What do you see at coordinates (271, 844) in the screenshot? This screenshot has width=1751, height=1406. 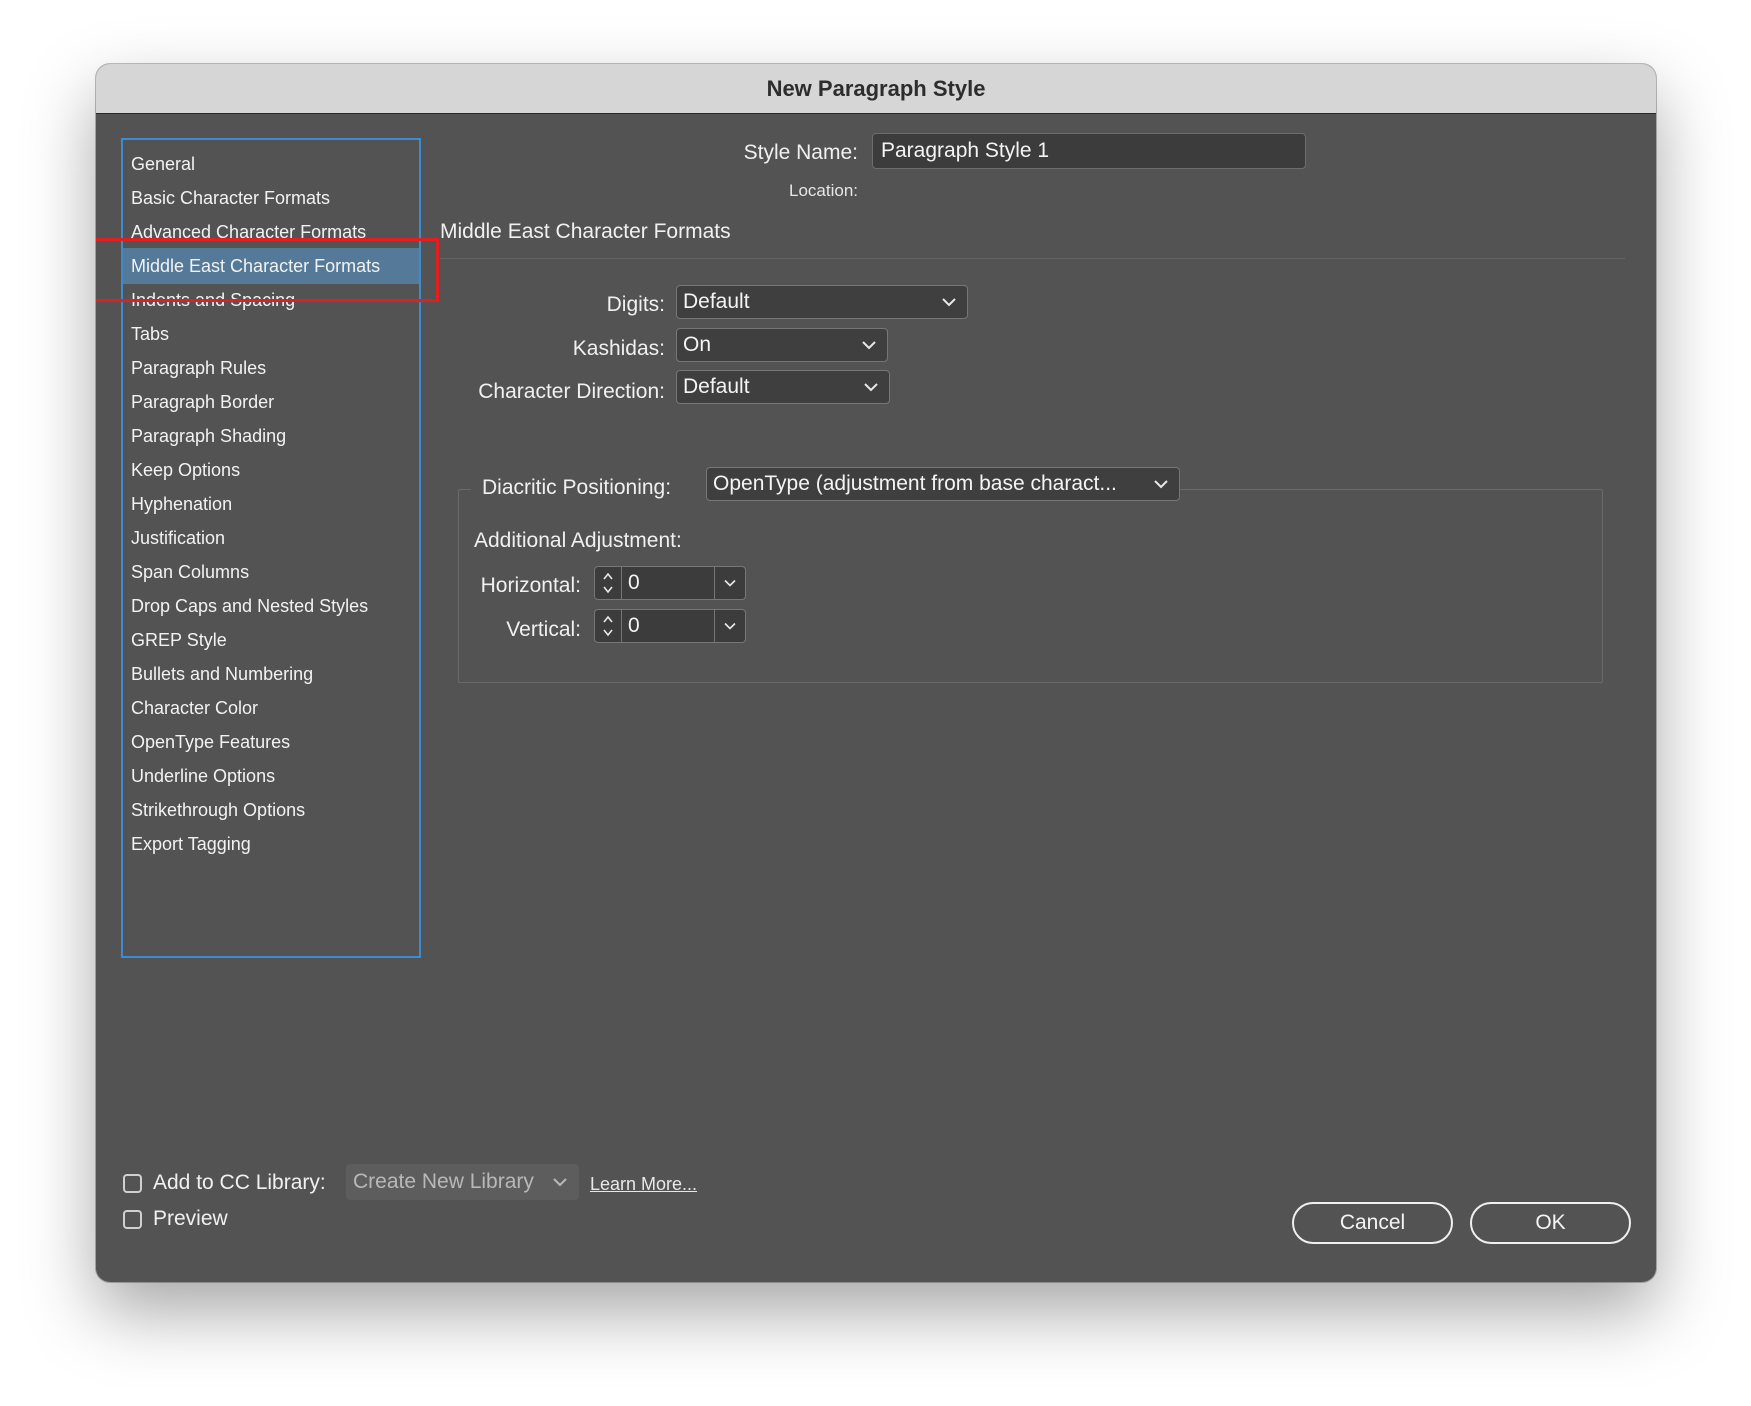 I see `sidebar-item-export-tagging: Export Tagging` at bounding box center [271, 844].